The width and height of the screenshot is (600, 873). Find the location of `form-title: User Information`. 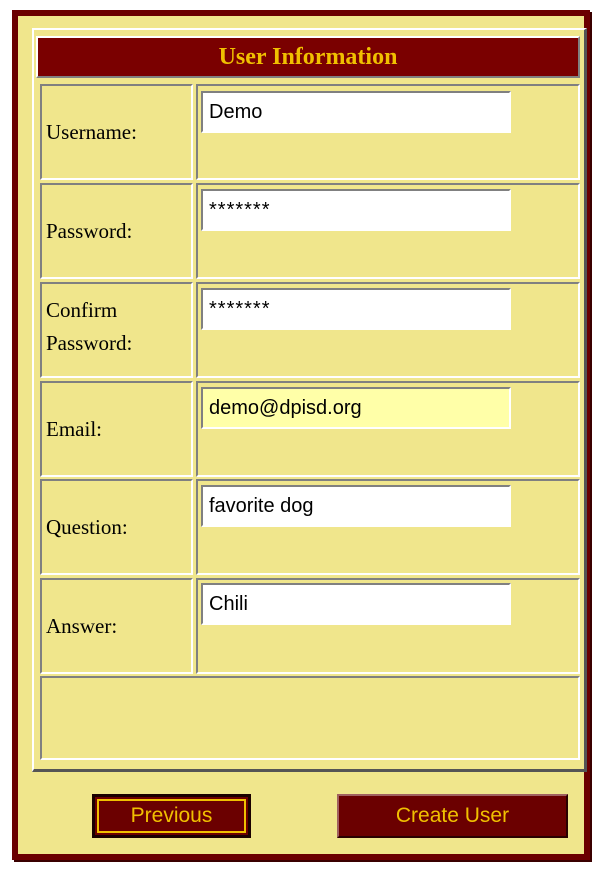

form-title: User Information is located at coordinates (308, 56).